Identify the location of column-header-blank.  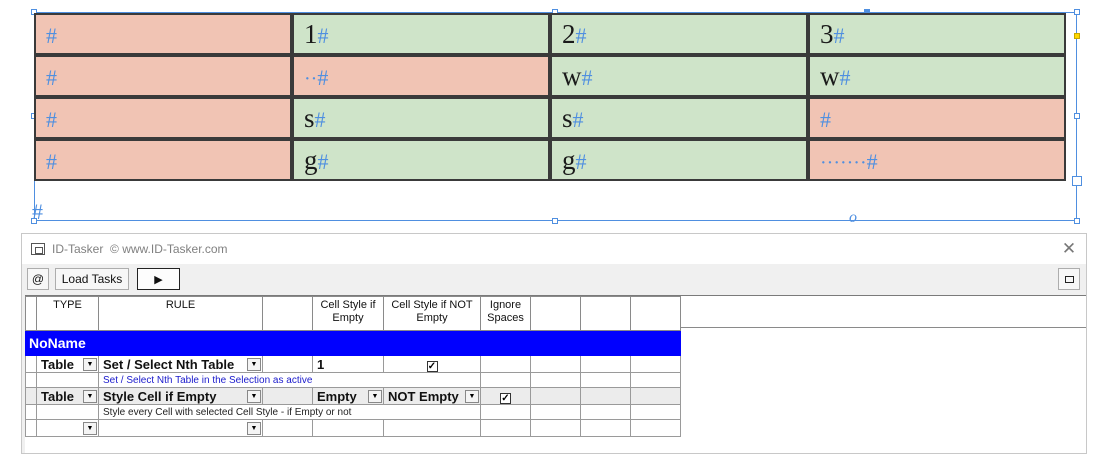
(287, 313).